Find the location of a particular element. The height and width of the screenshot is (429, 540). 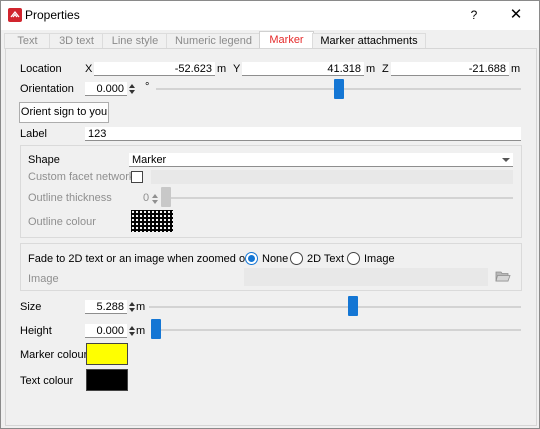

size-slider-track is located at coordinates (335, 307).